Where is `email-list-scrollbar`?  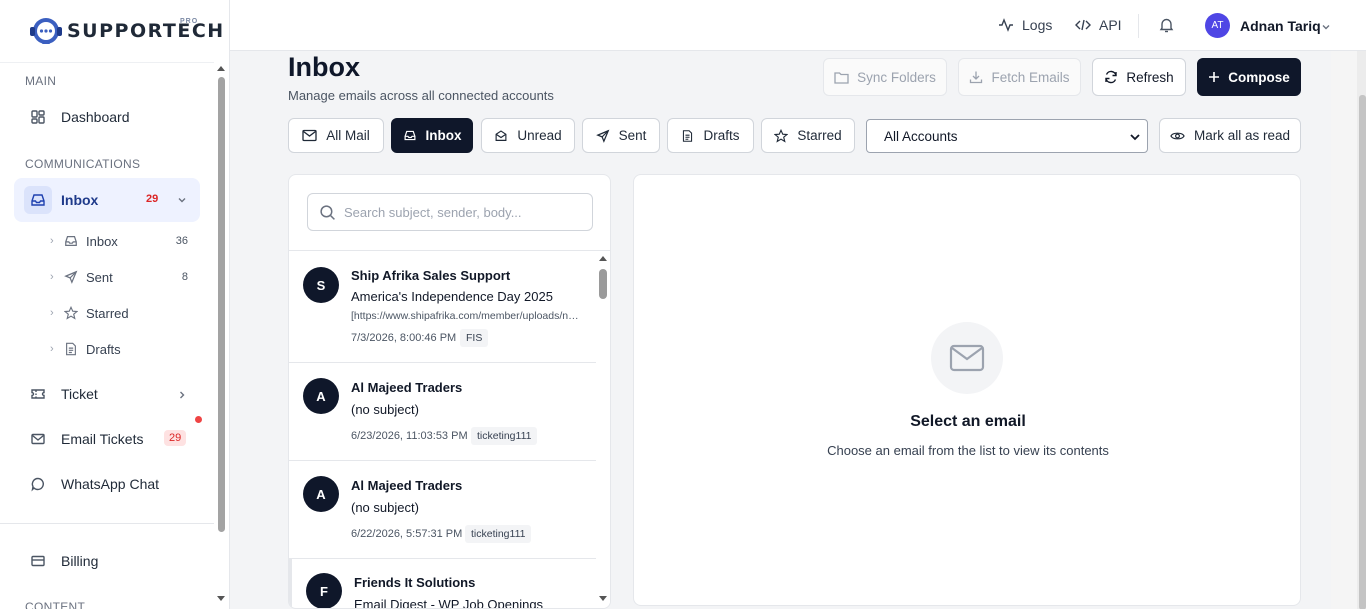 email-list-scrollbar is located at coordinates (603, 429).